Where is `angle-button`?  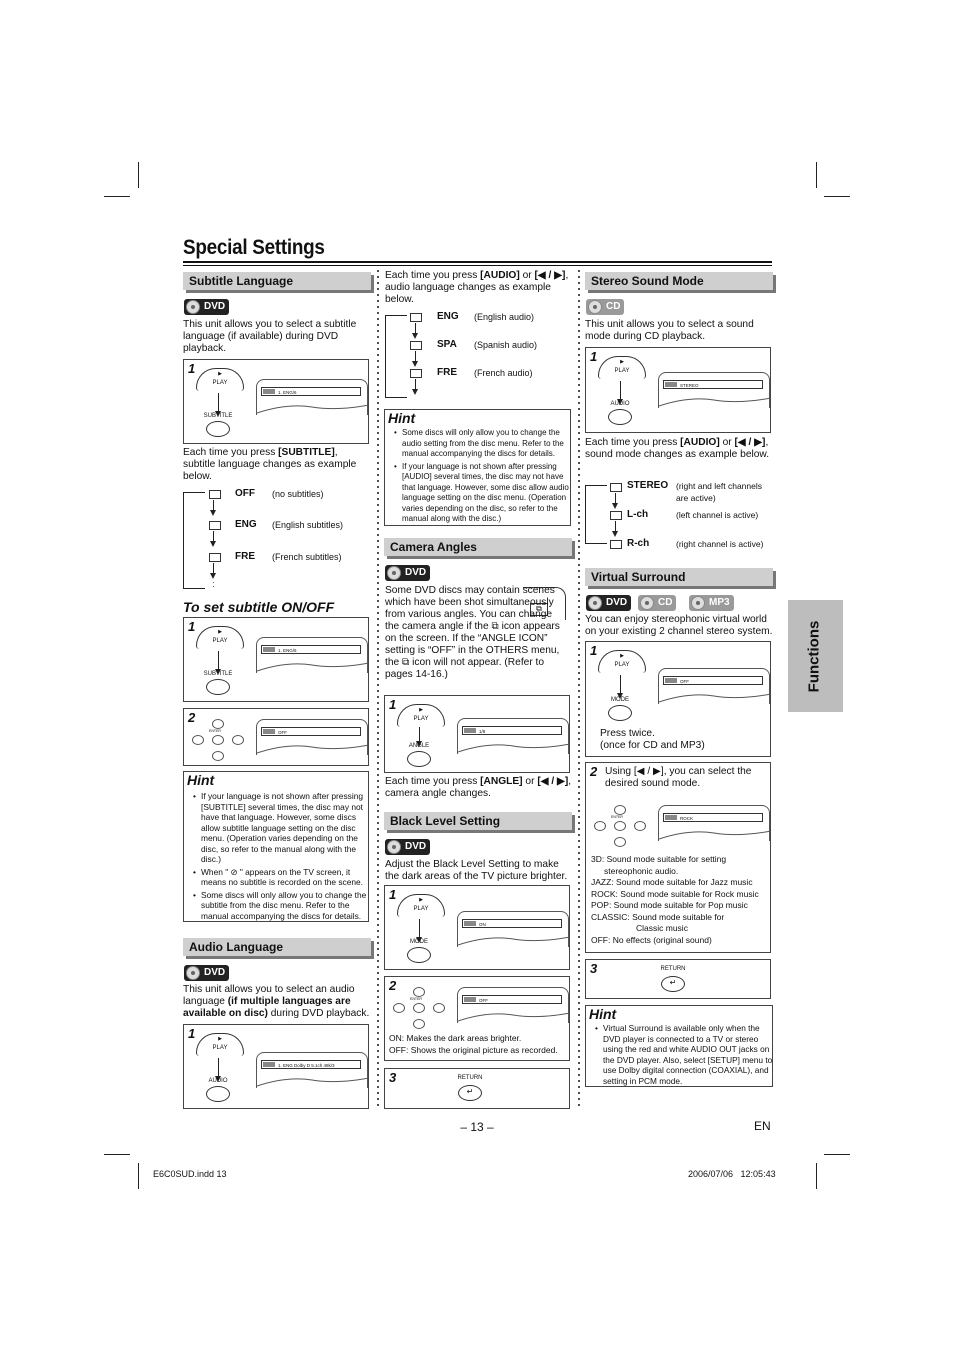 angle-button is located at coordinates (419, 759).